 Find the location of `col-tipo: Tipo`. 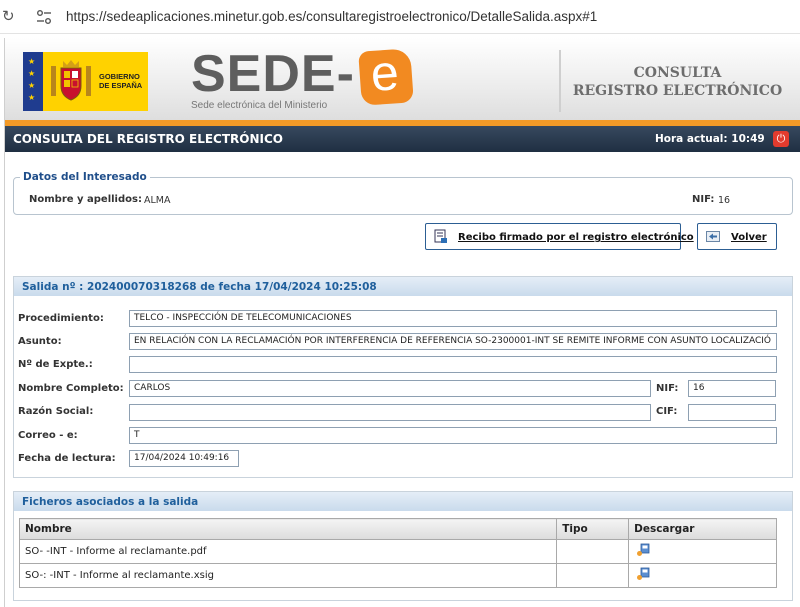

col-tipo: Tipo is located at coordinates (593, 529).